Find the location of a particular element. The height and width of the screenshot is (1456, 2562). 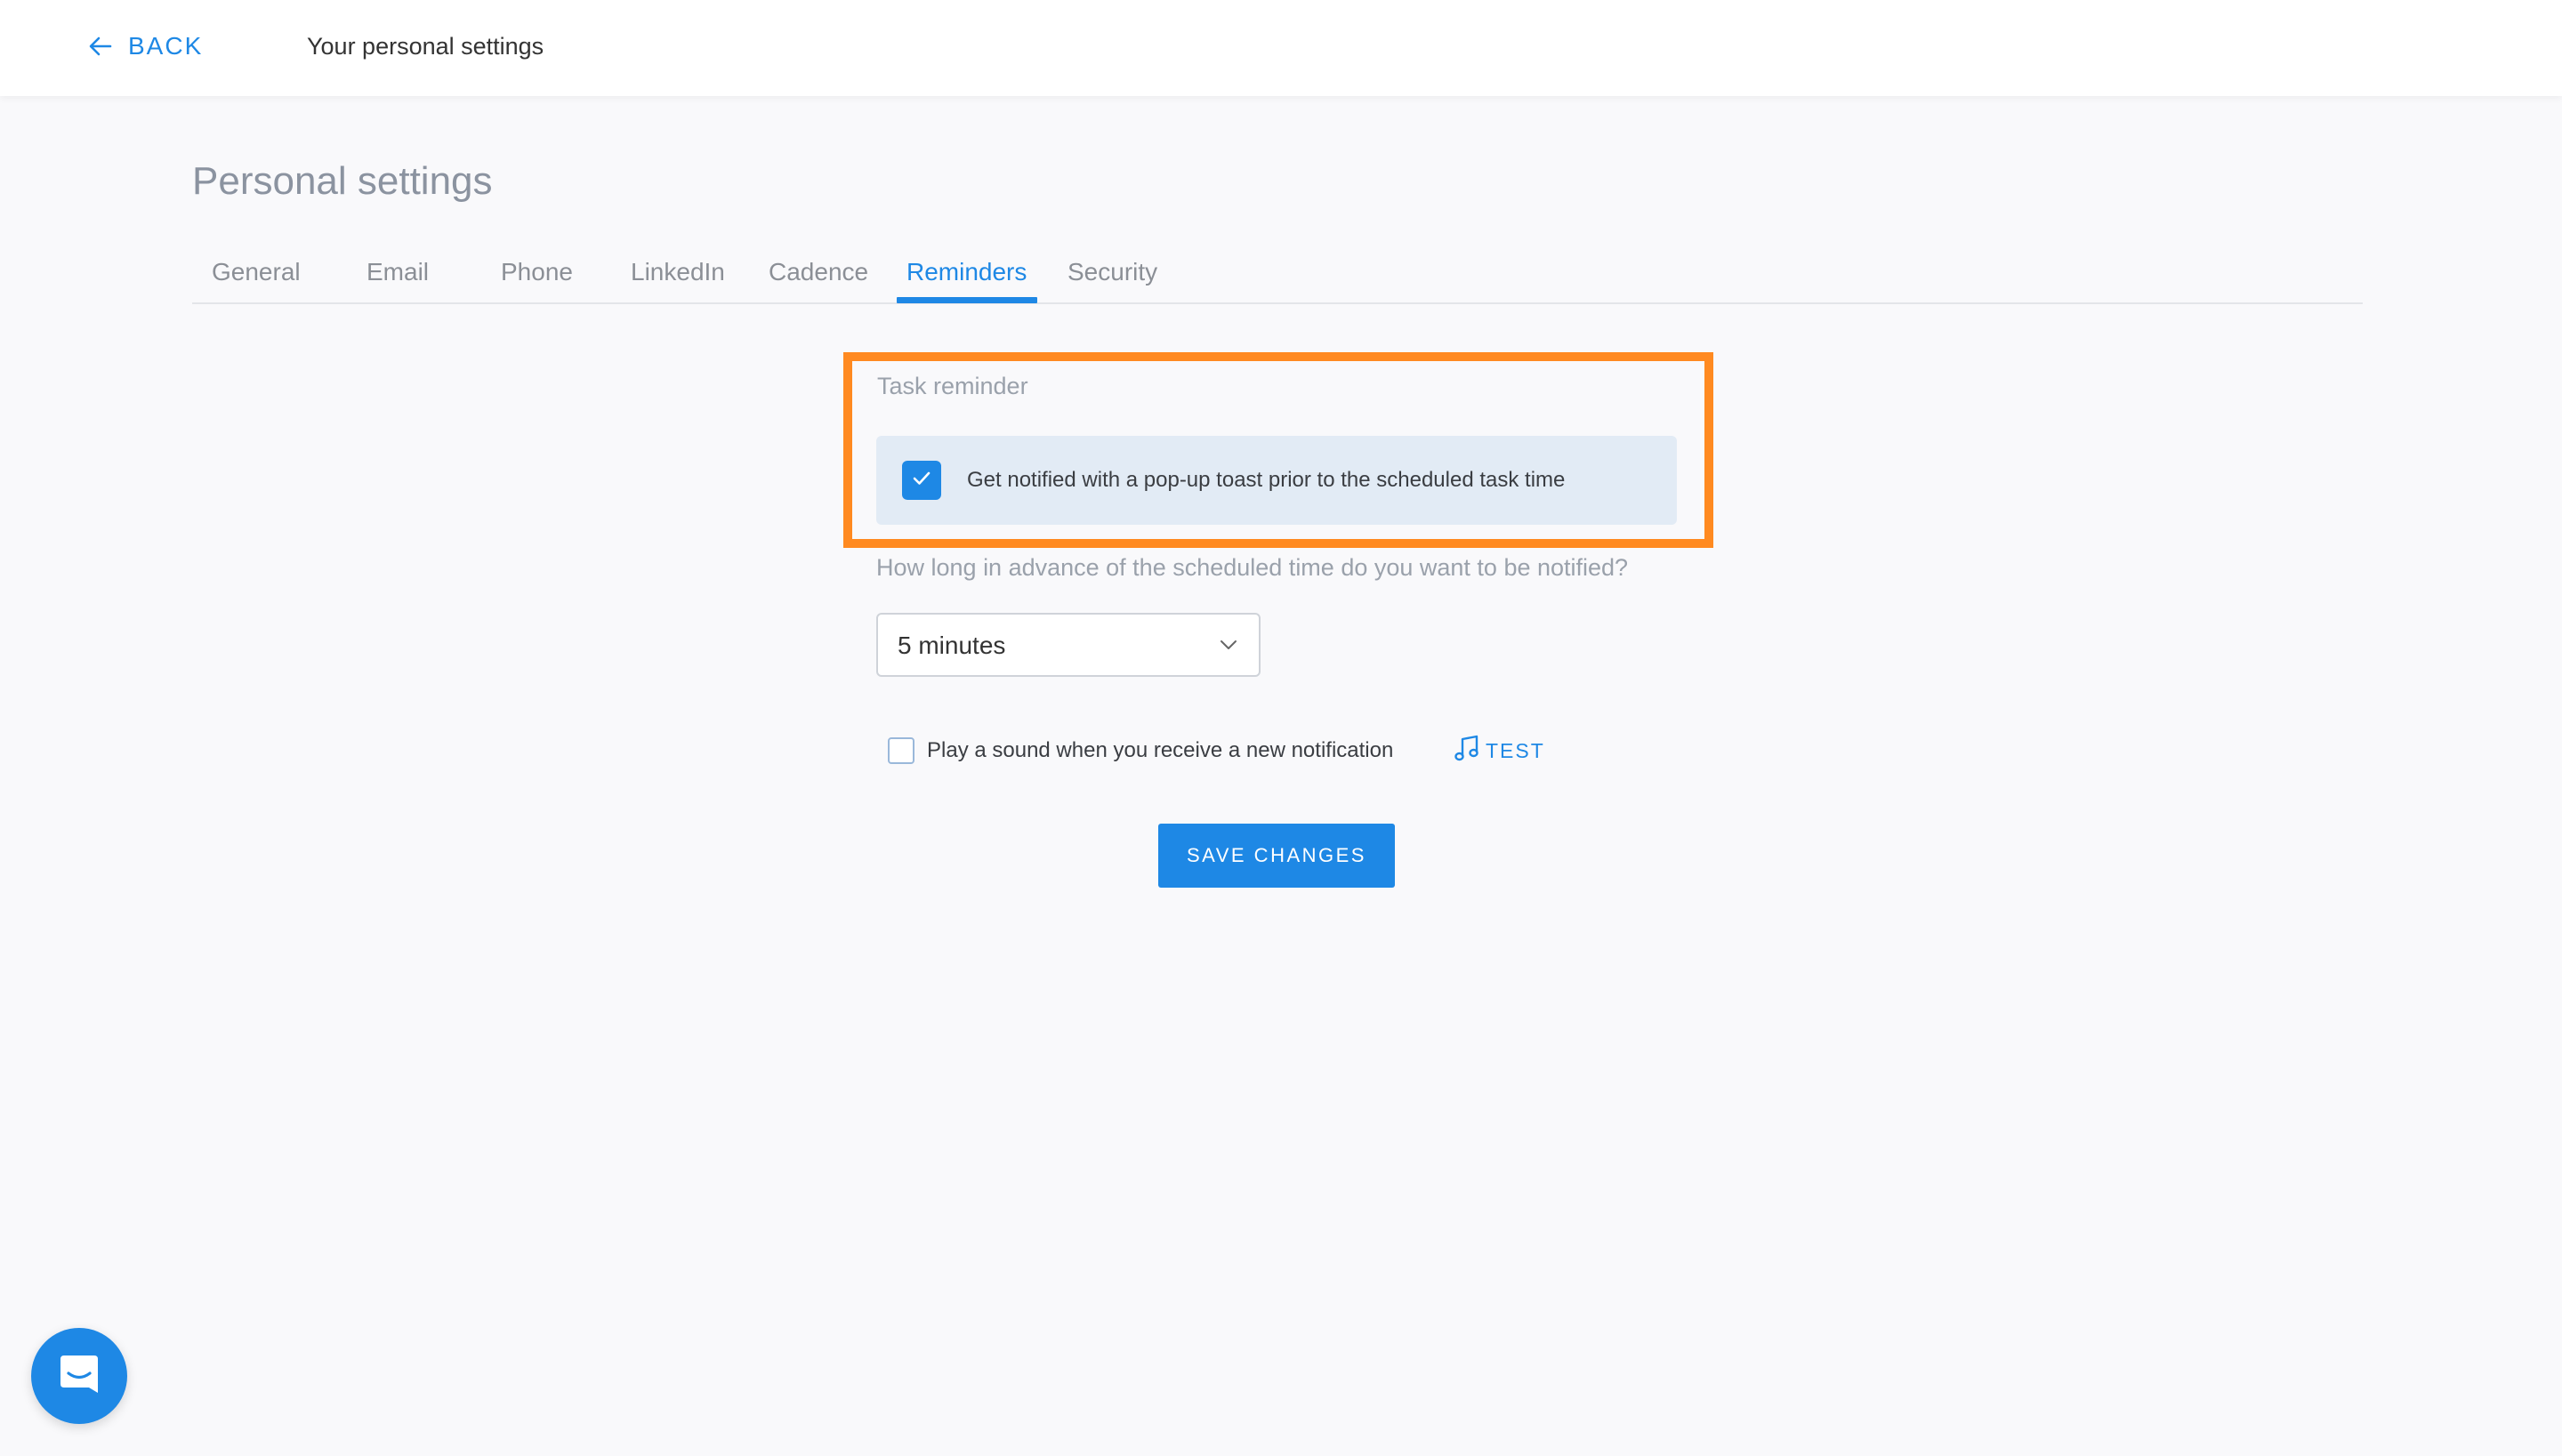

tab-cadence: Cadence is located at coordinates (818, 279).